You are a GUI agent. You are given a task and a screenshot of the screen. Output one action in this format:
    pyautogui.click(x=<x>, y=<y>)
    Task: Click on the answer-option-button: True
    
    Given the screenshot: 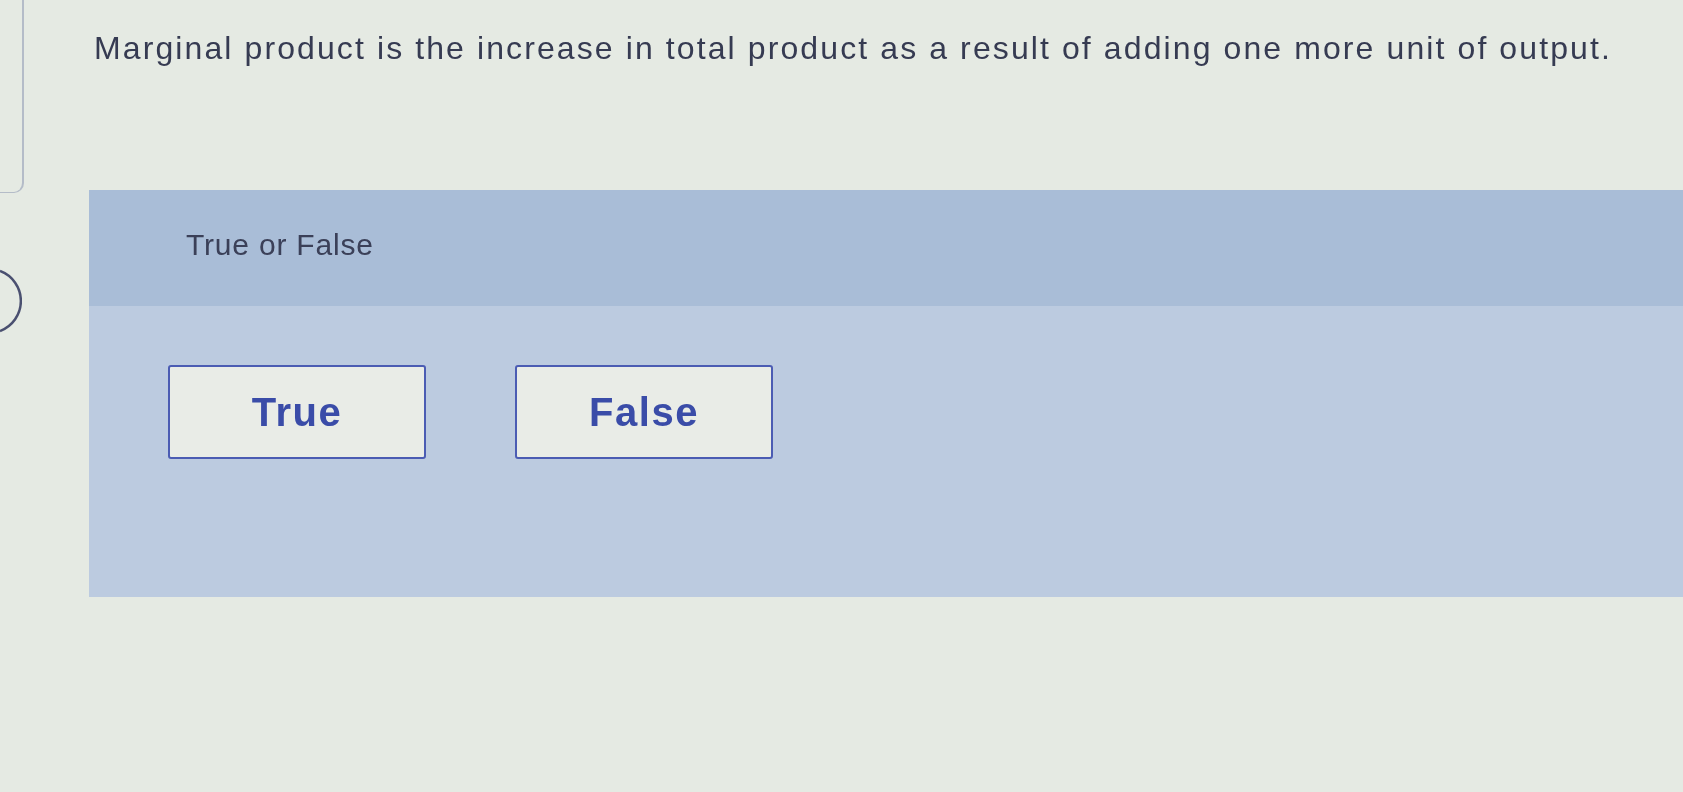 What is the action you would take?
    pyautogui.click(x=297, y=412)
    